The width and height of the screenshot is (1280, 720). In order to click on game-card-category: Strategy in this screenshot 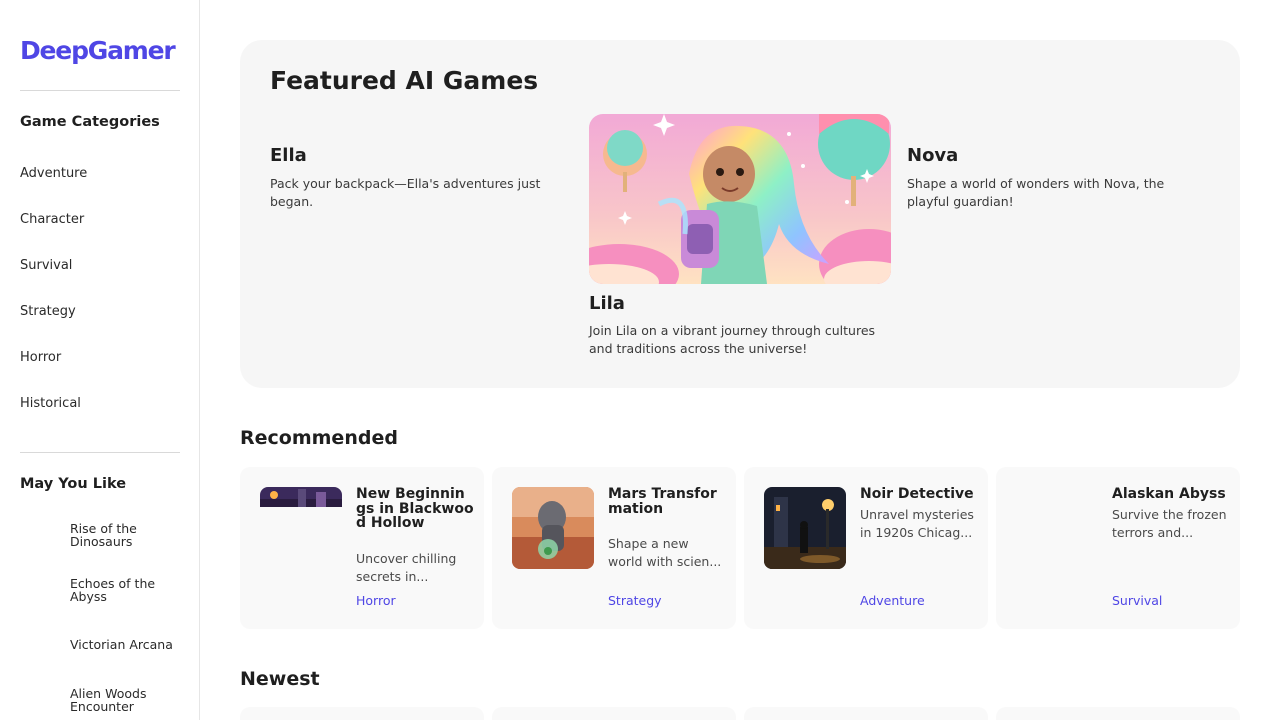, I will do `click(635, 600)`.